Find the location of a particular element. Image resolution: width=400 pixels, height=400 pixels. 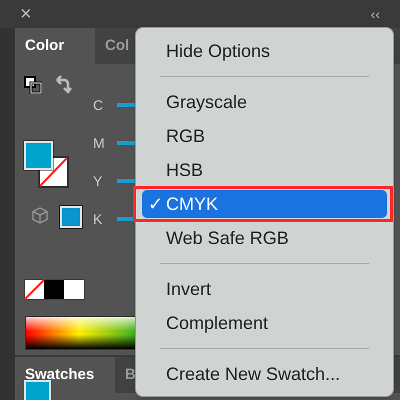

menu-item: Grayscale is located at coordinates (264, 102).